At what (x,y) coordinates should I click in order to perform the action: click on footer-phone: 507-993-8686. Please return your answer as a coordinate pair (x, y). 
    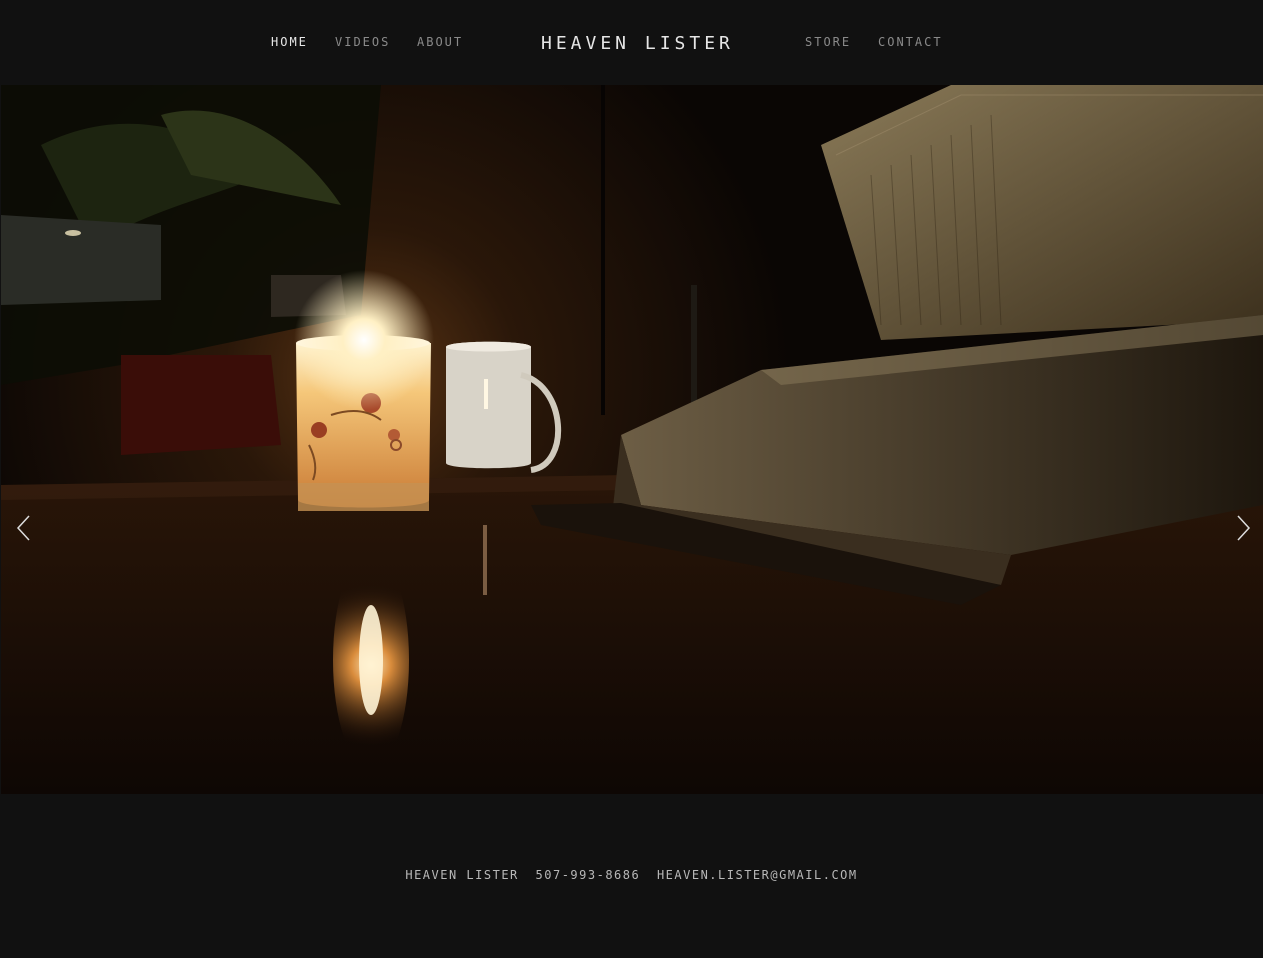
    Looking at the image, I should click on (588, 875).